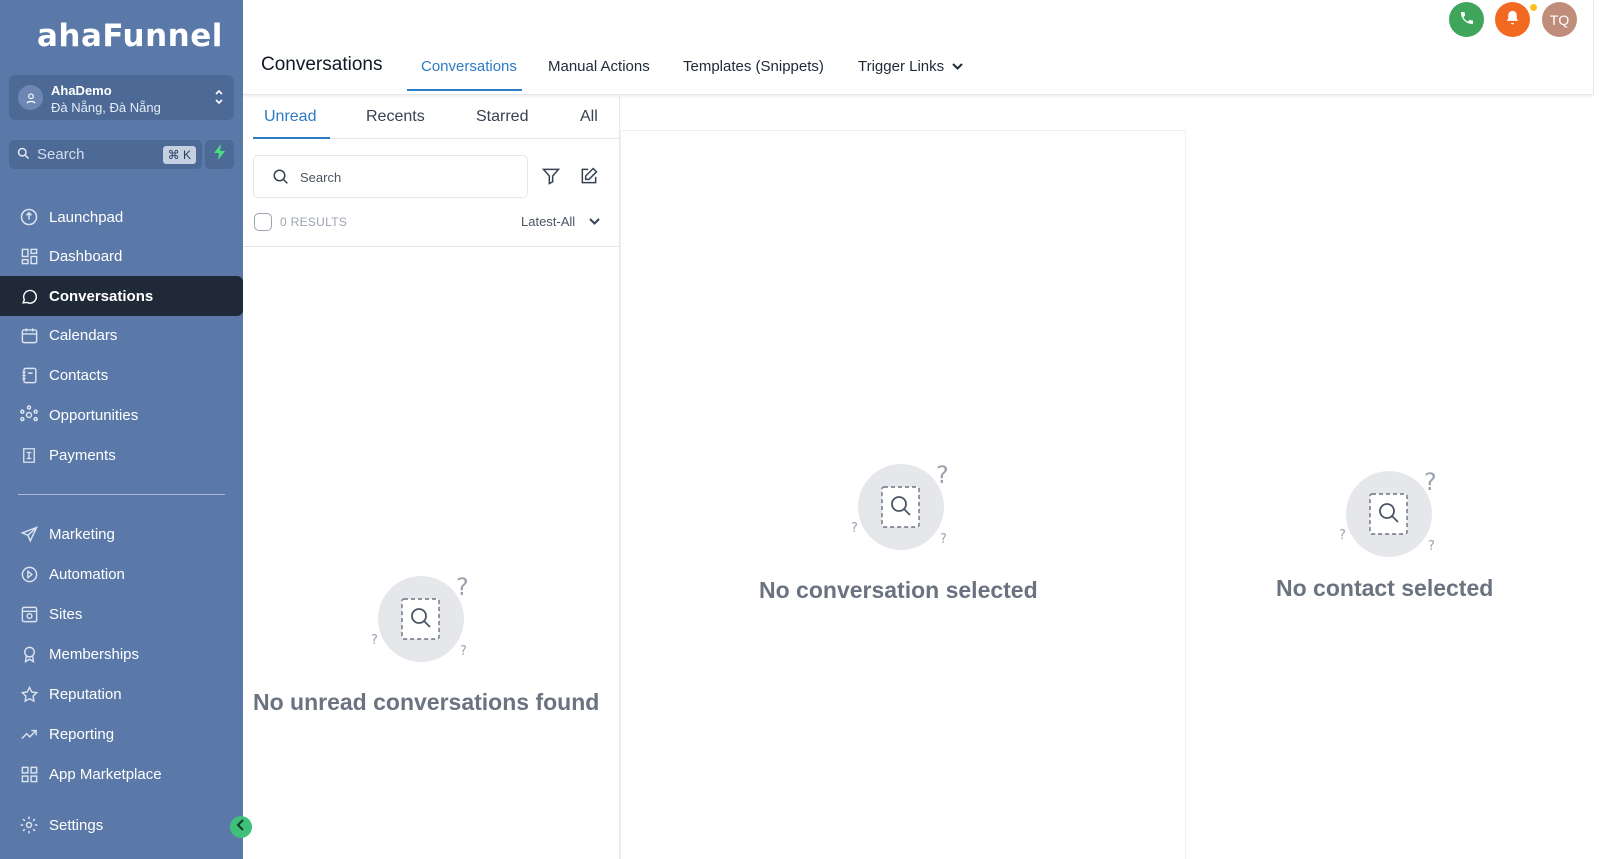 This screenshot has width=1600, height=859. I want to click on header-right-border, so click(1593, 47).